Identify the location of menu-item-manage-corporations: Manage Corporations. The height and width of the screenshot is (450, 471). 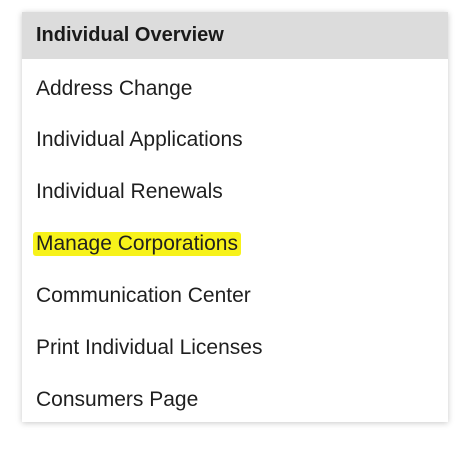
(235, 244).